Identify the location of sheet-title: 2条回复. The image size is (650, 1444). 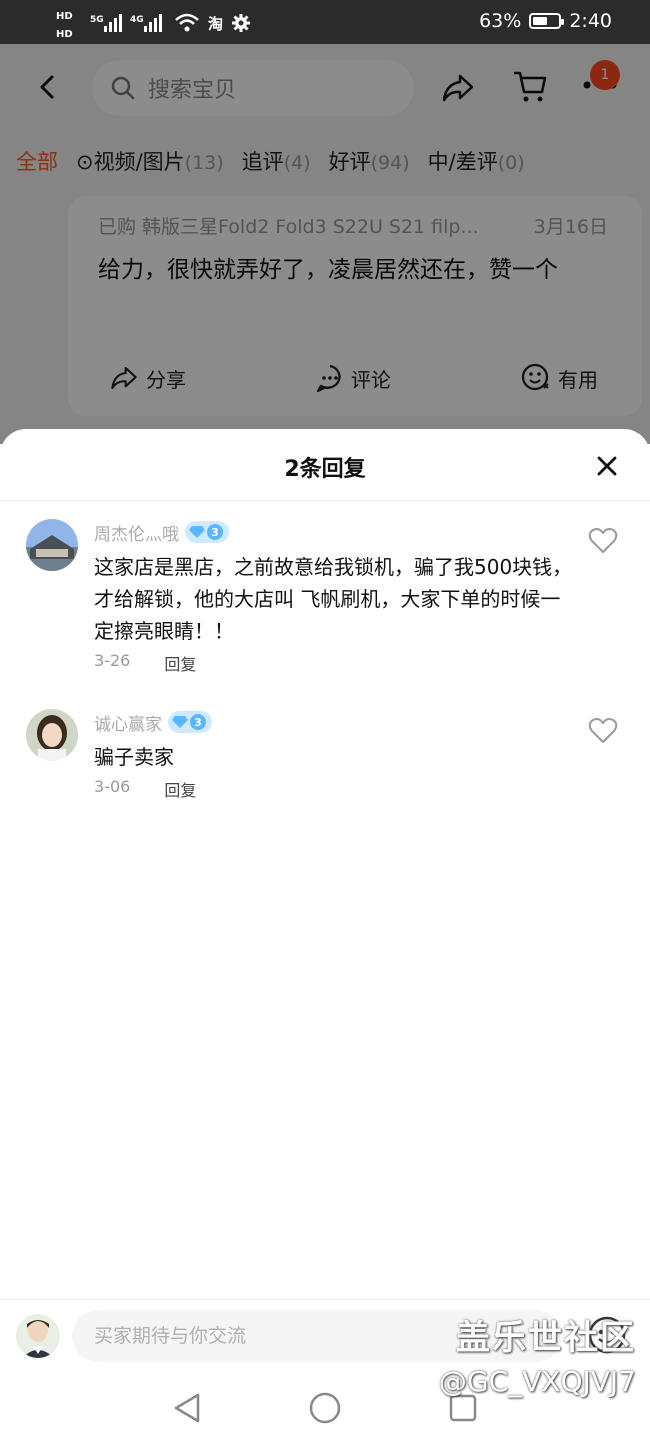
(325, 469).